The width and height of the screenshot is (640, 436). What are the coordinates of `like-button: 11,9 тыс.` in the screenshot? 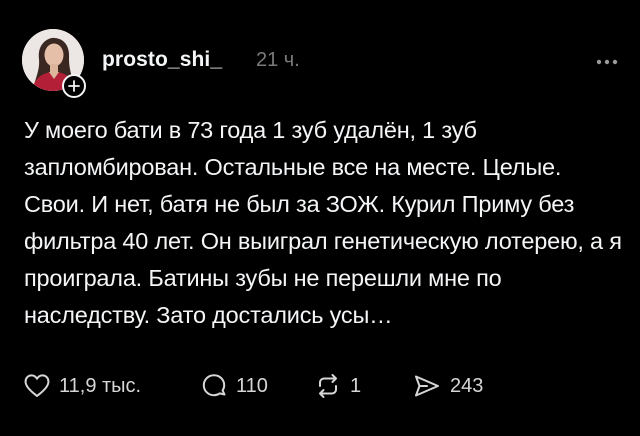 It's located at (82, 386).